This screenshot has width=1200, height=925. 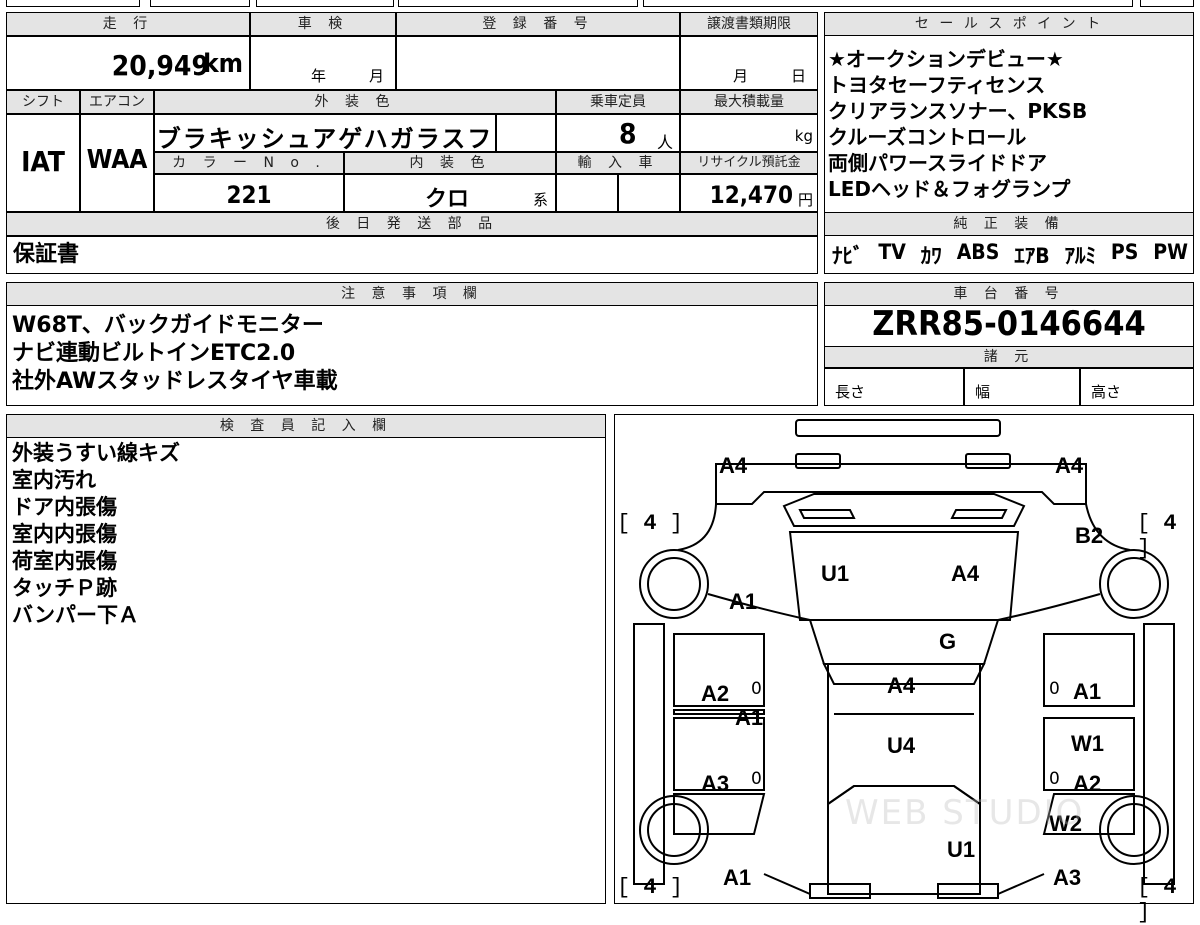 I want to click on ext-color-value: ブラキッシュアゲハガラスフ, so click(x=325, y=139).